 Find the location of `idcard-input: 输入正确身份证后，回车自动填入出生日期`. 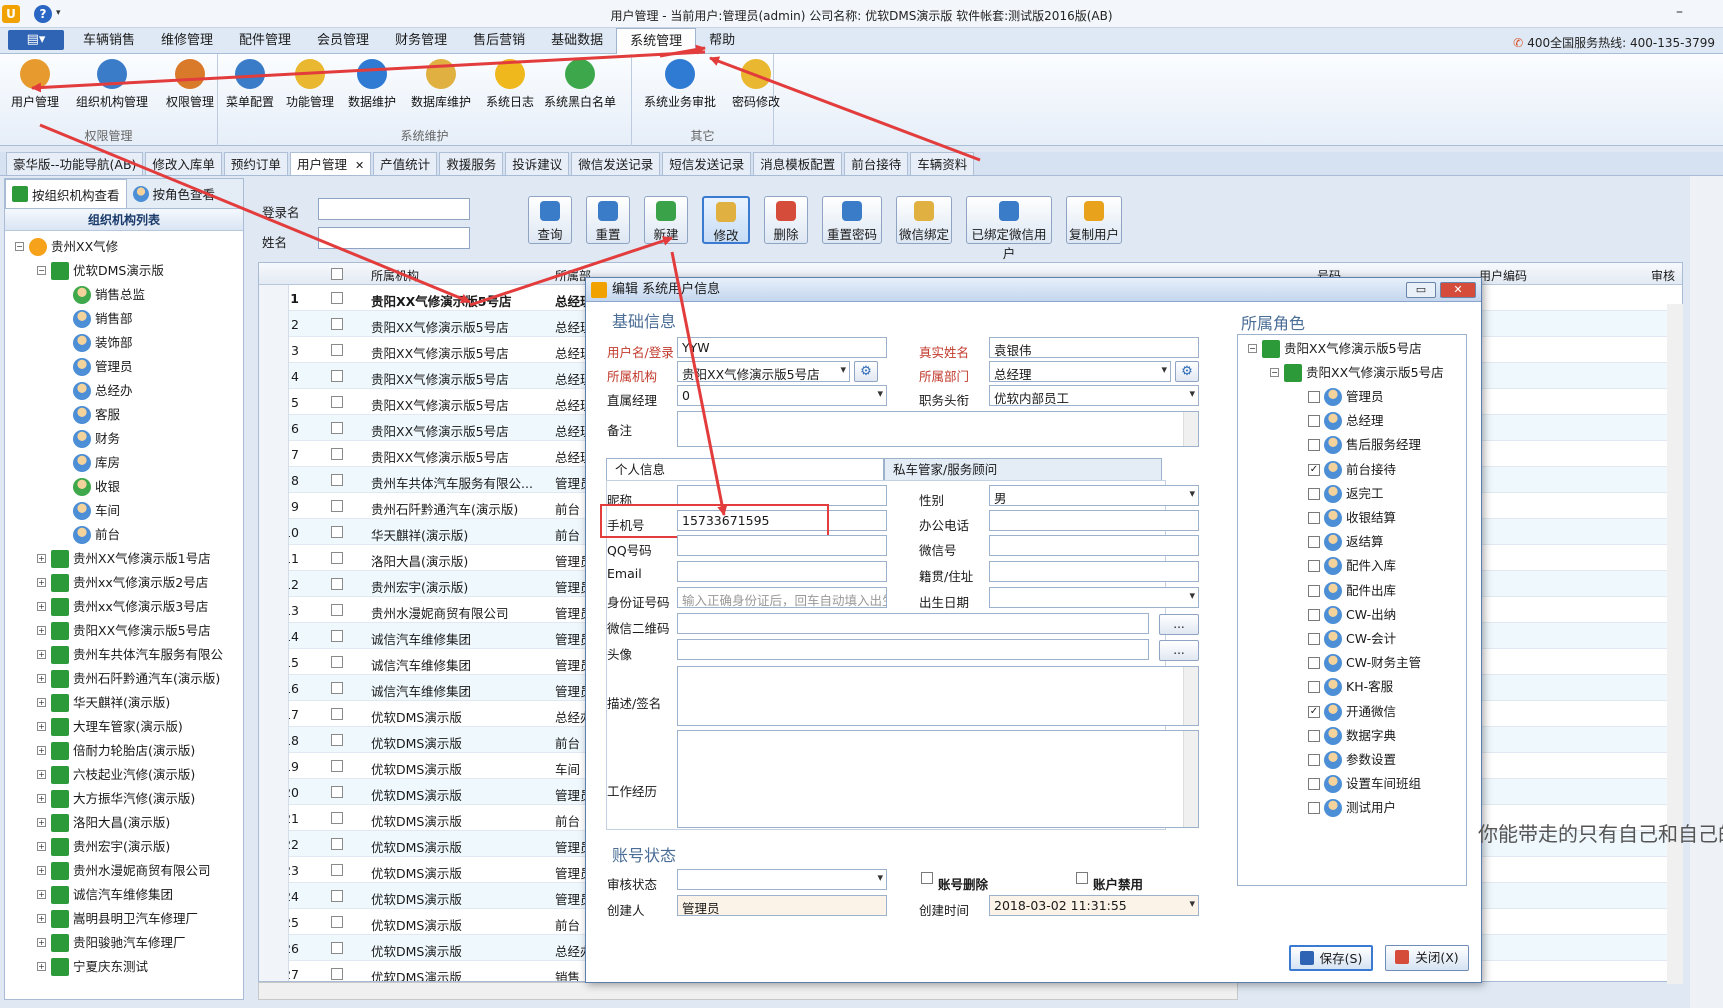

idcard-input: 输入正确身份证后，回车自动填入出生日期 is located at coordinates (782, 597).